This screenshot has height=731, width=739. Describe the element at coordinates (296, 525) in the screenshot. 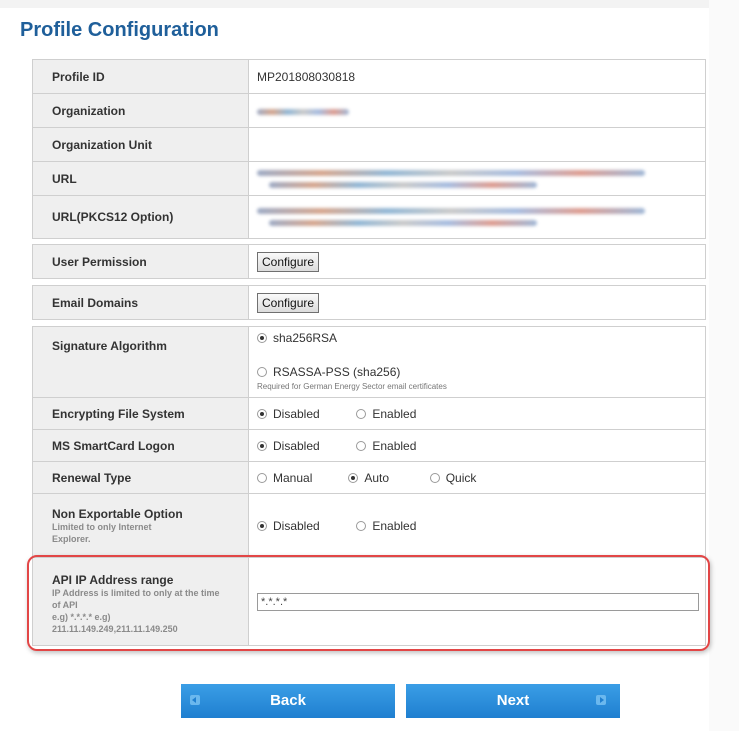

I see `nonexport-disabled-label: Disabled` at that location.